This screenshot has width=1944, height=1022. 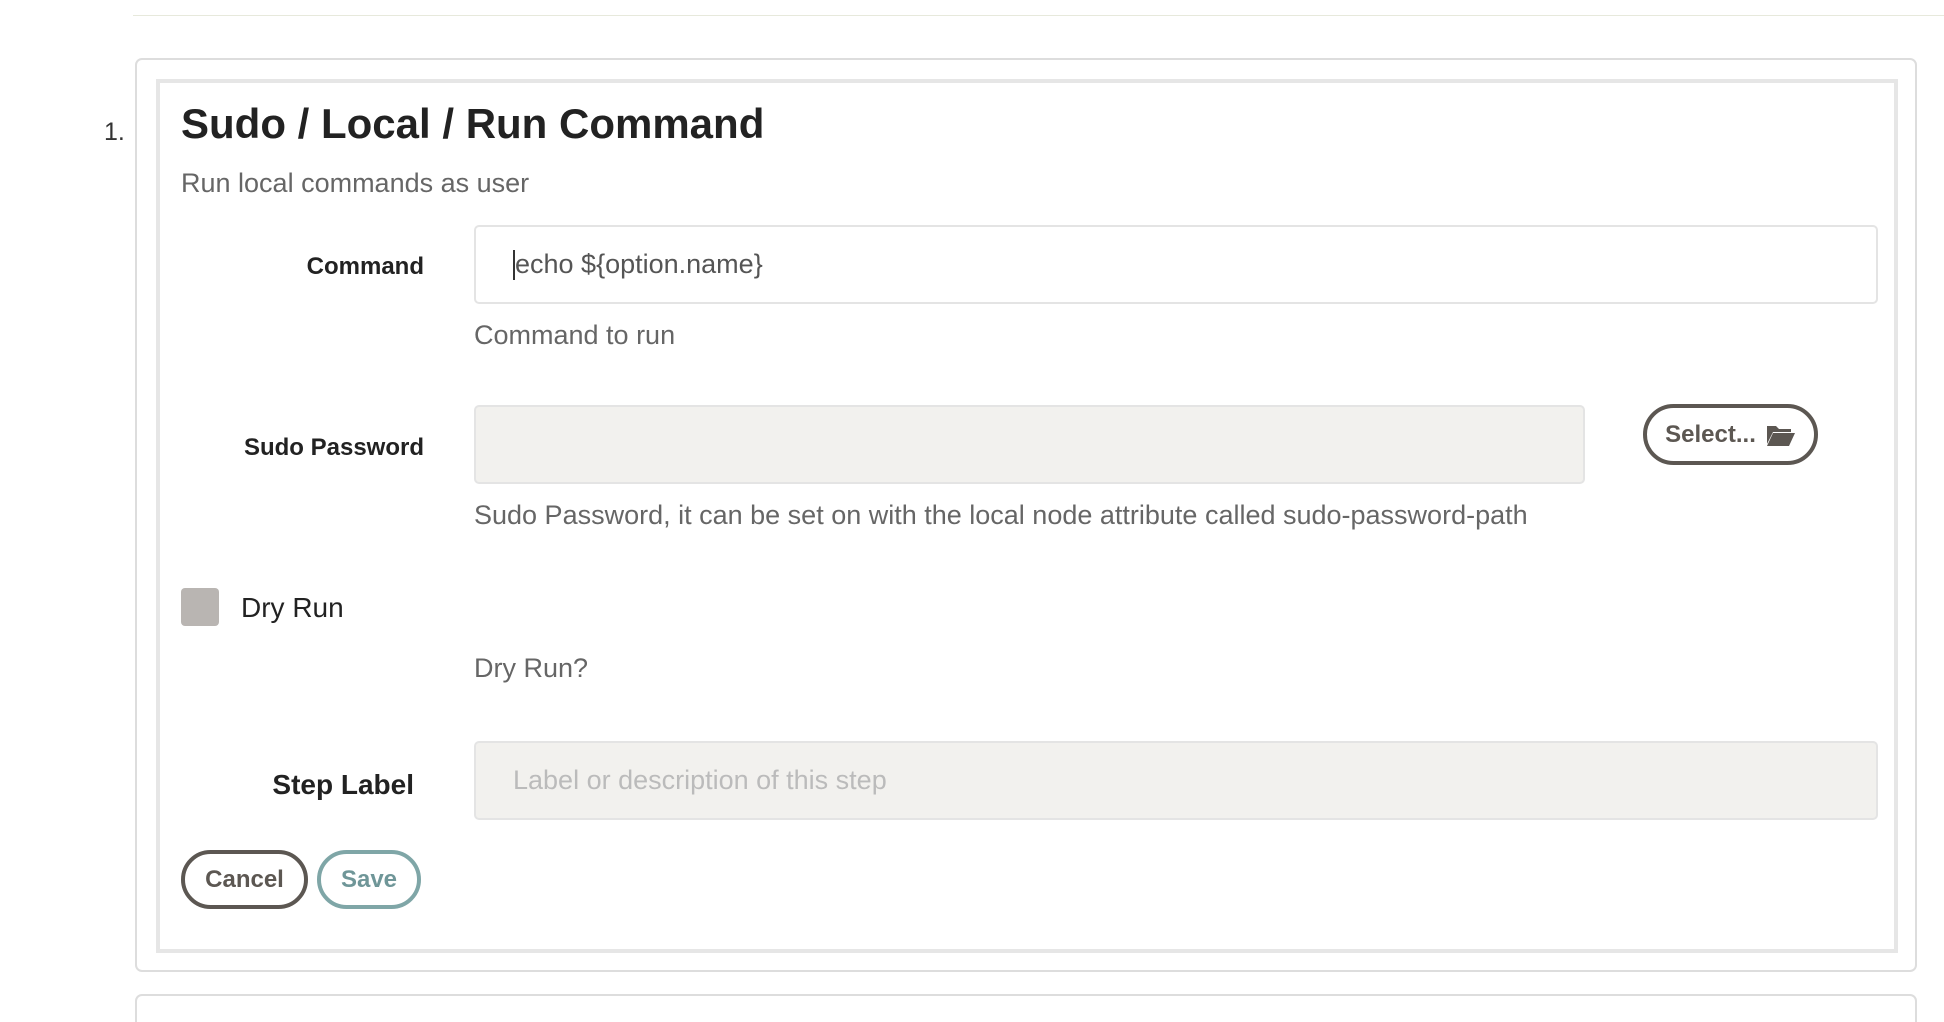 I want to click on step-label-placeholder: Label or description of this step, so click(x=700, y=780).